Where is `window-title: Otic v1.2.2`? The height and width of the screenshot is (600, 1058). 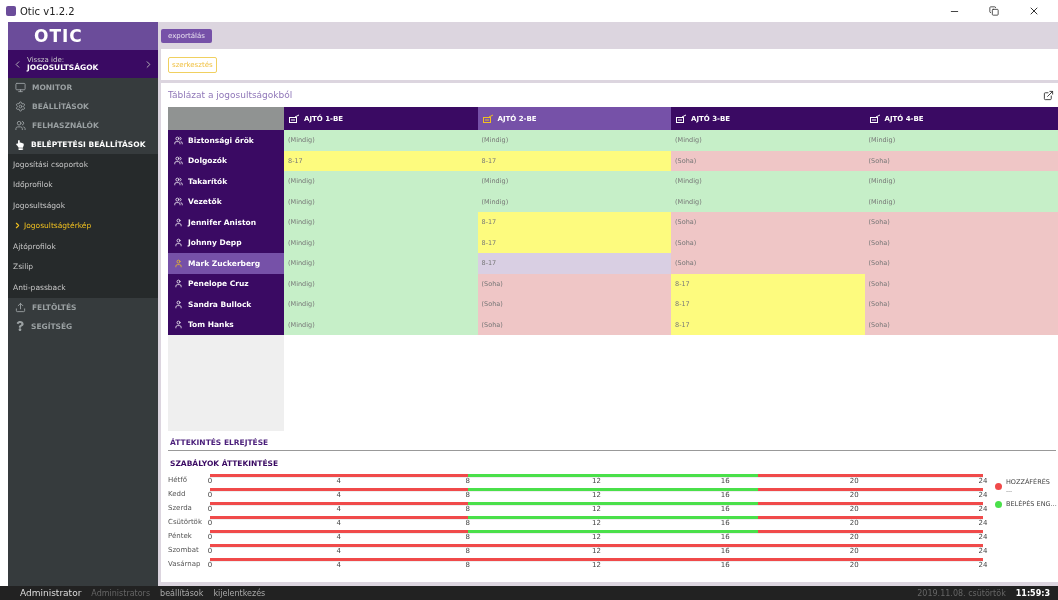 window-title: Otic v1.2.2 is located at coordinates (48, 11).